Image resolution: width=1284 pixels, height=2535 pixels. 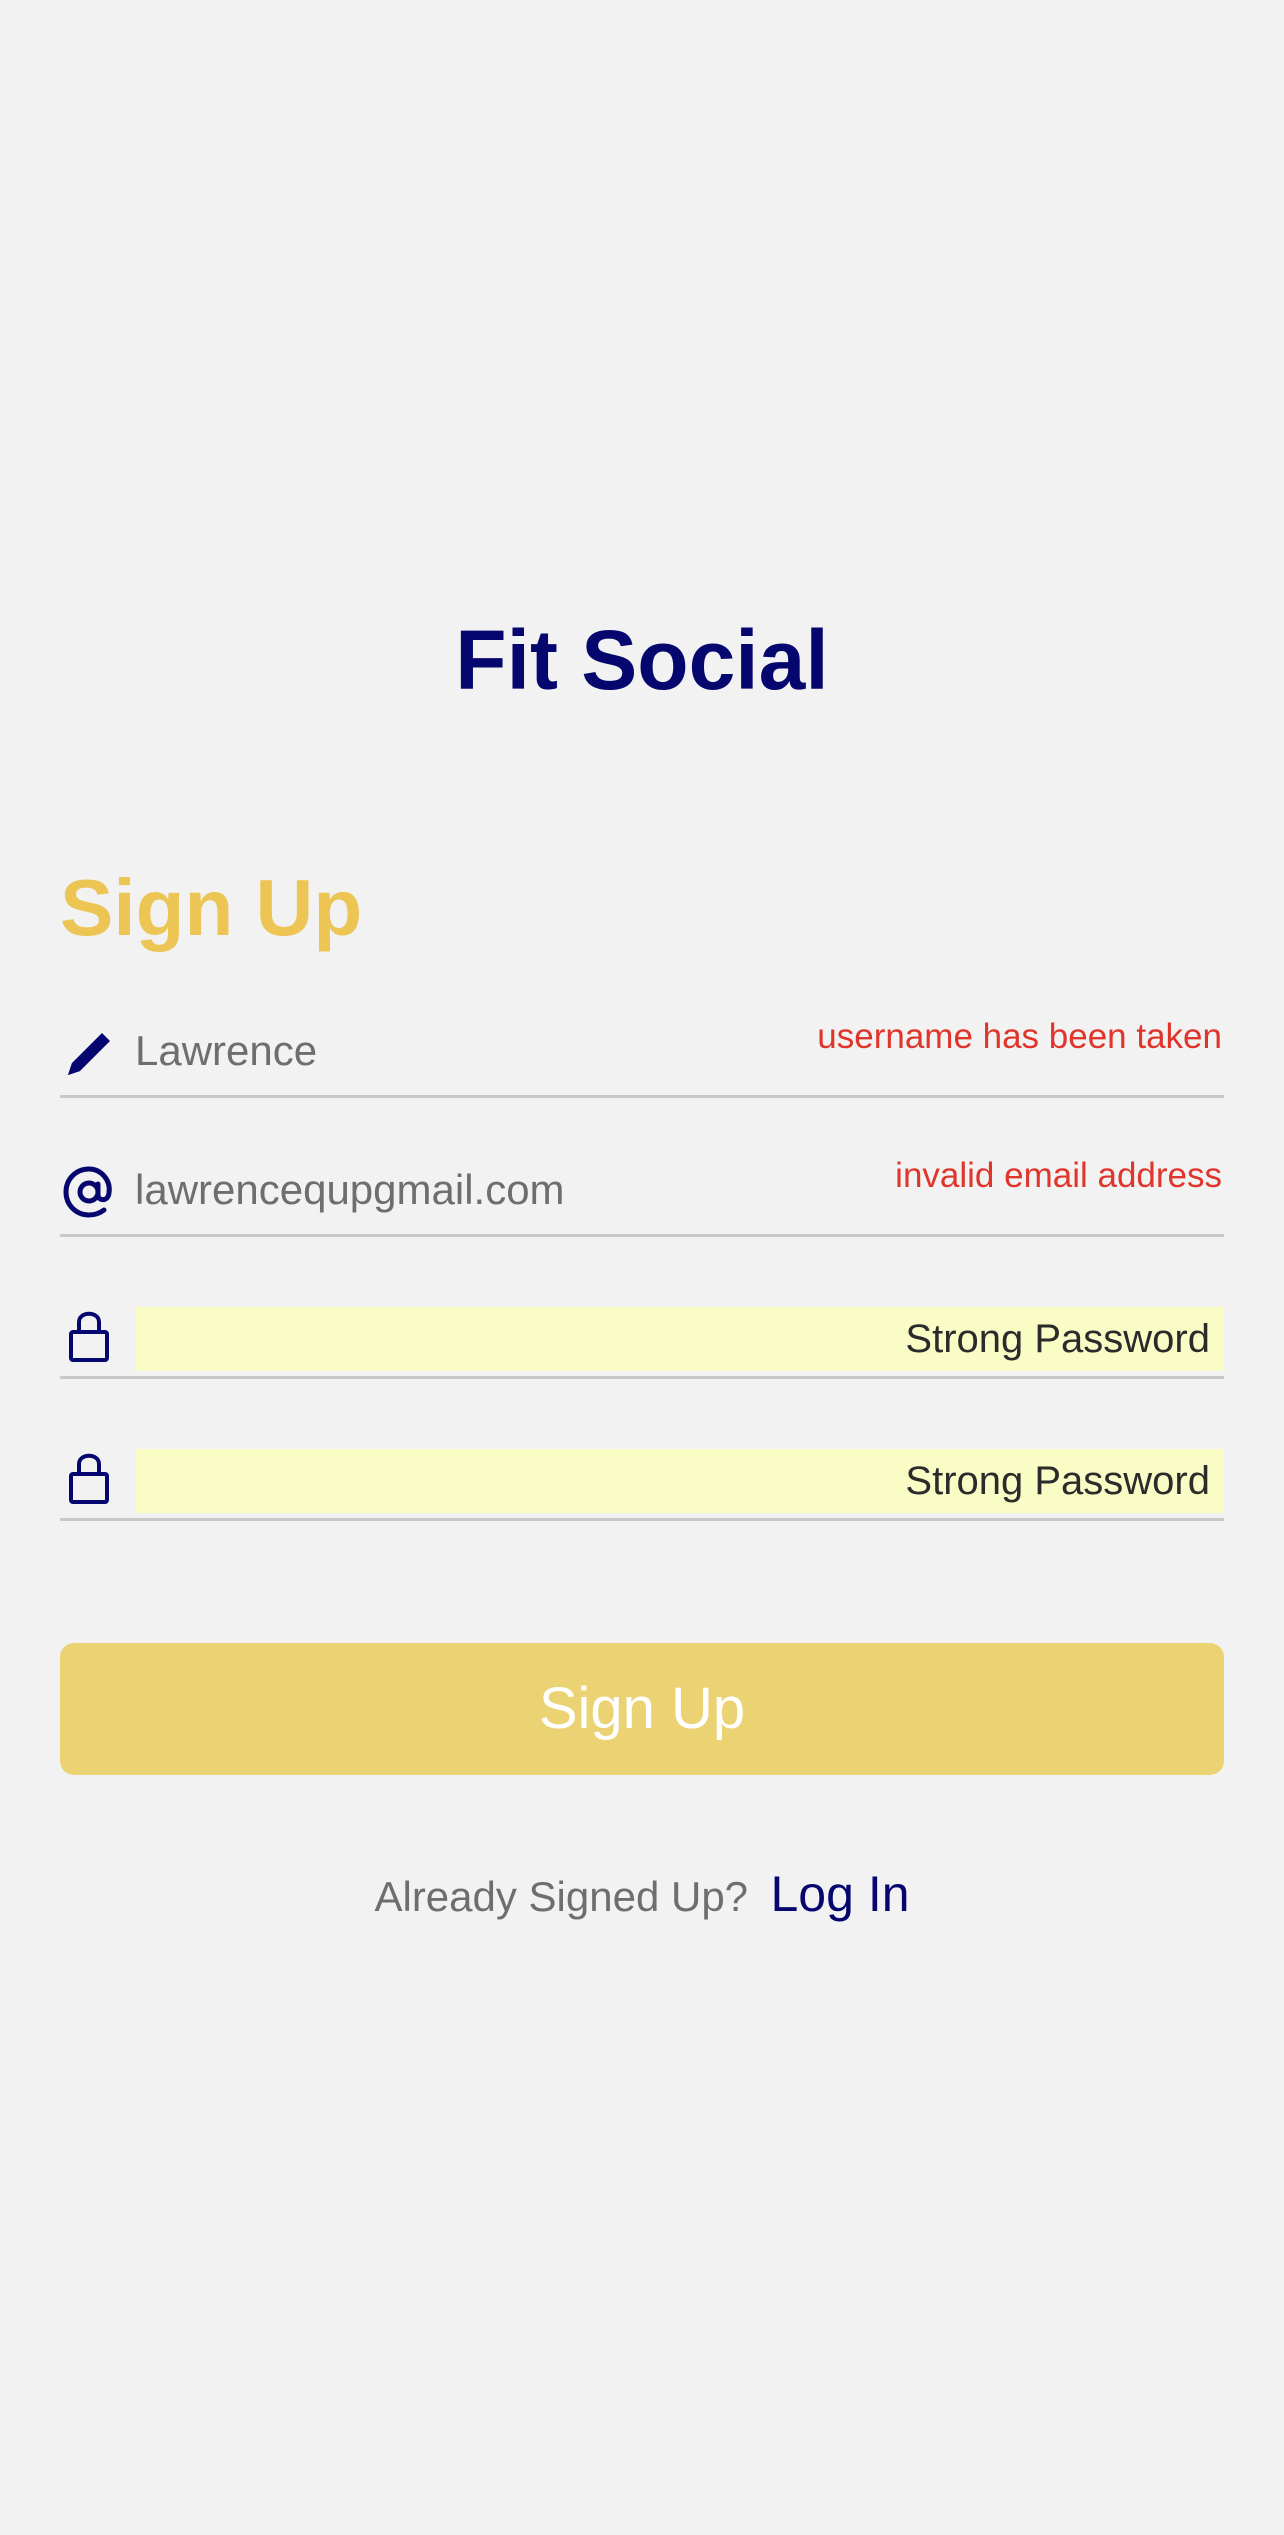 I want to click on email-value: lawrencequpgmail.com, so click(x=350, y=1189).